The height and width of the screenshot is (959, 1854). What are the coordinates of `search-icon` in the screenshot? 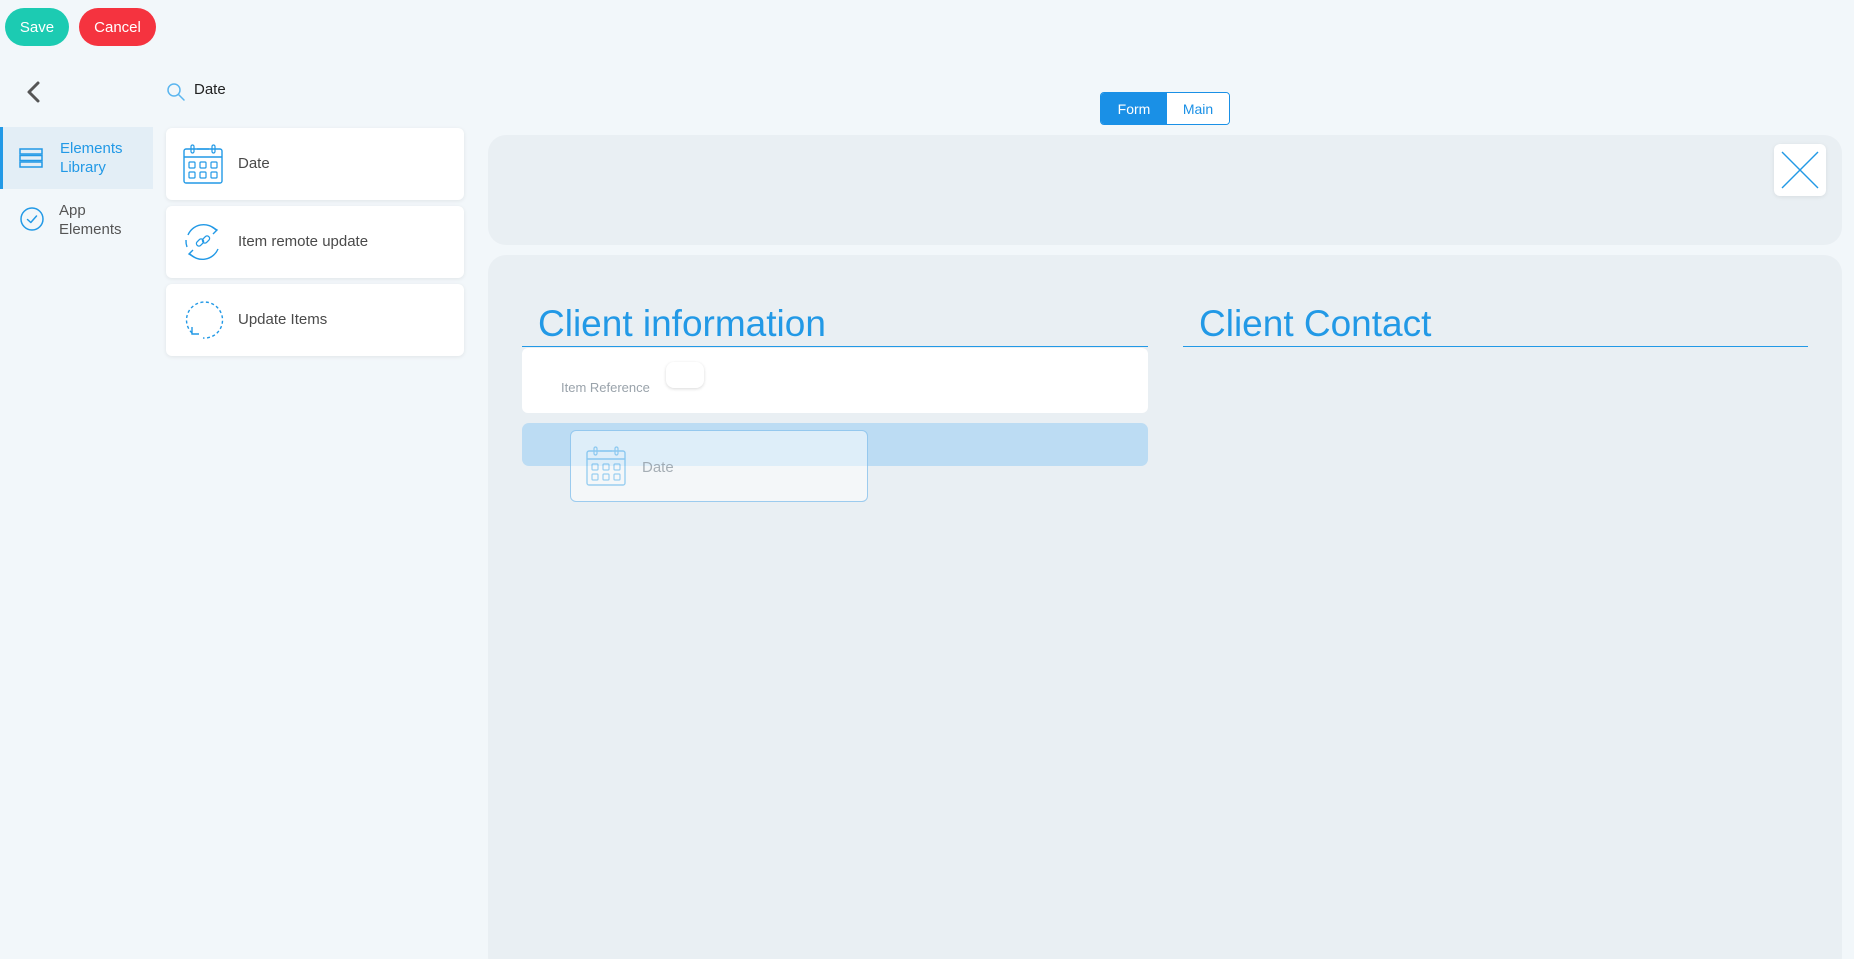 It's located at (176, 92).